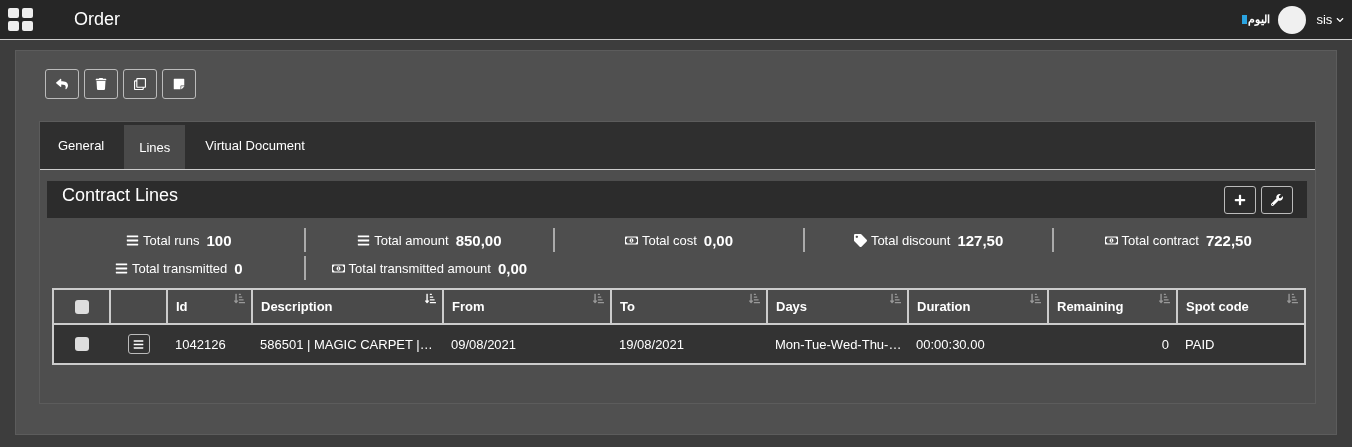 This screenshot has height=447, width=1352. I want to click on note-button, so click(179, 84).